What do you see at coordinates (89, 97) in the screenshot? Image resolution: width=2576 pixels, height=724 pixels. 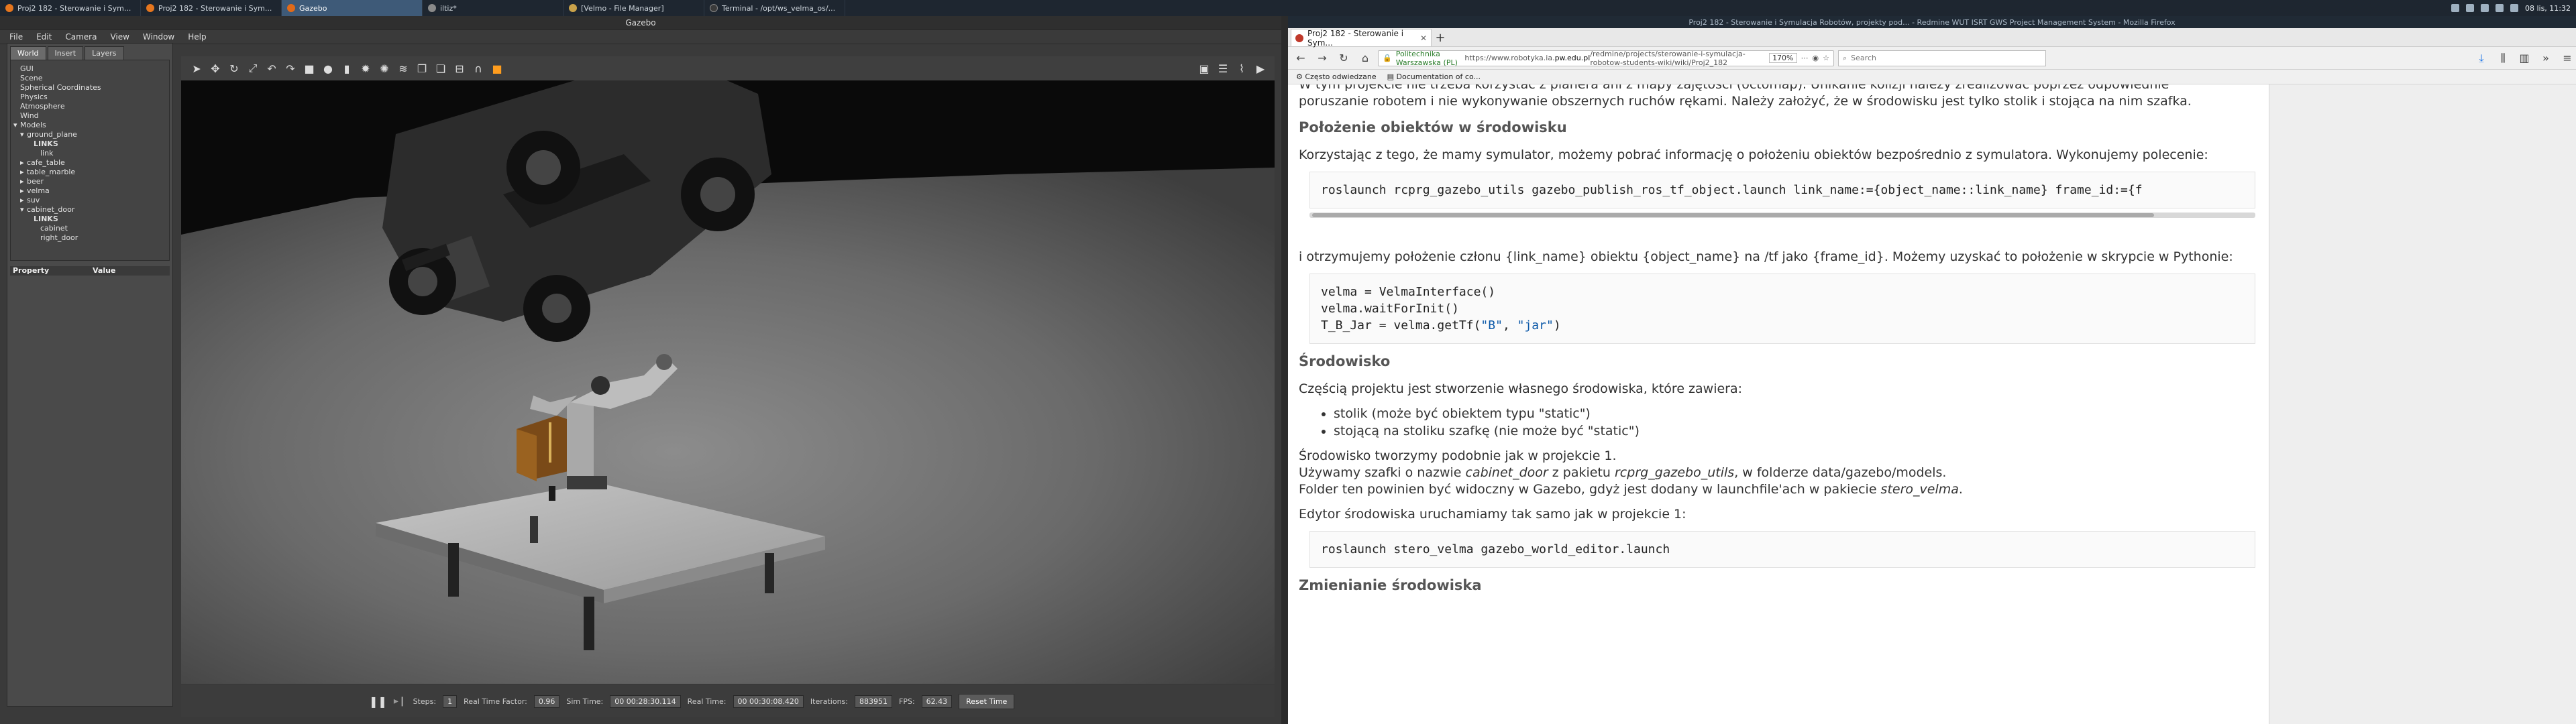 I see `tree-item: Physics` at bounding box center [89, 97].